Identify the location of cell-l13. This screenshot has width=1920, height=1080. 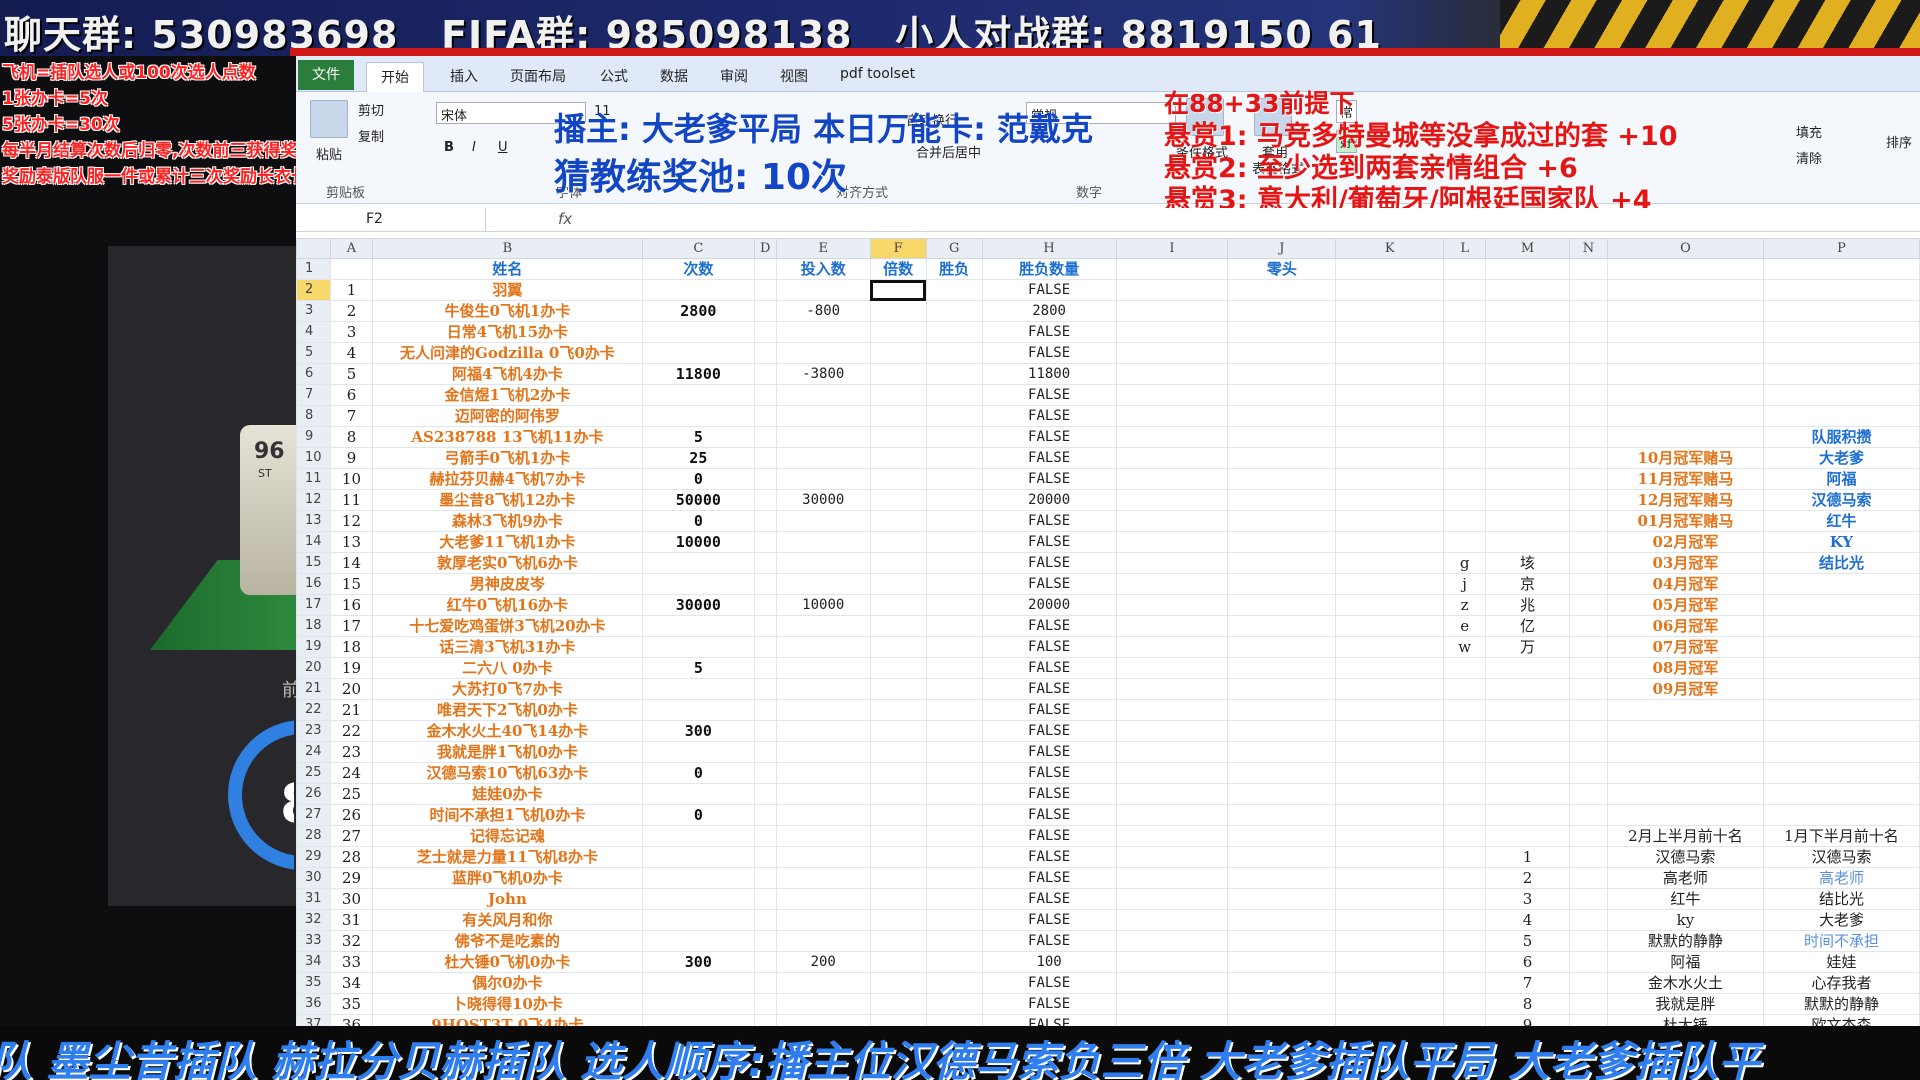
(1465, 521).